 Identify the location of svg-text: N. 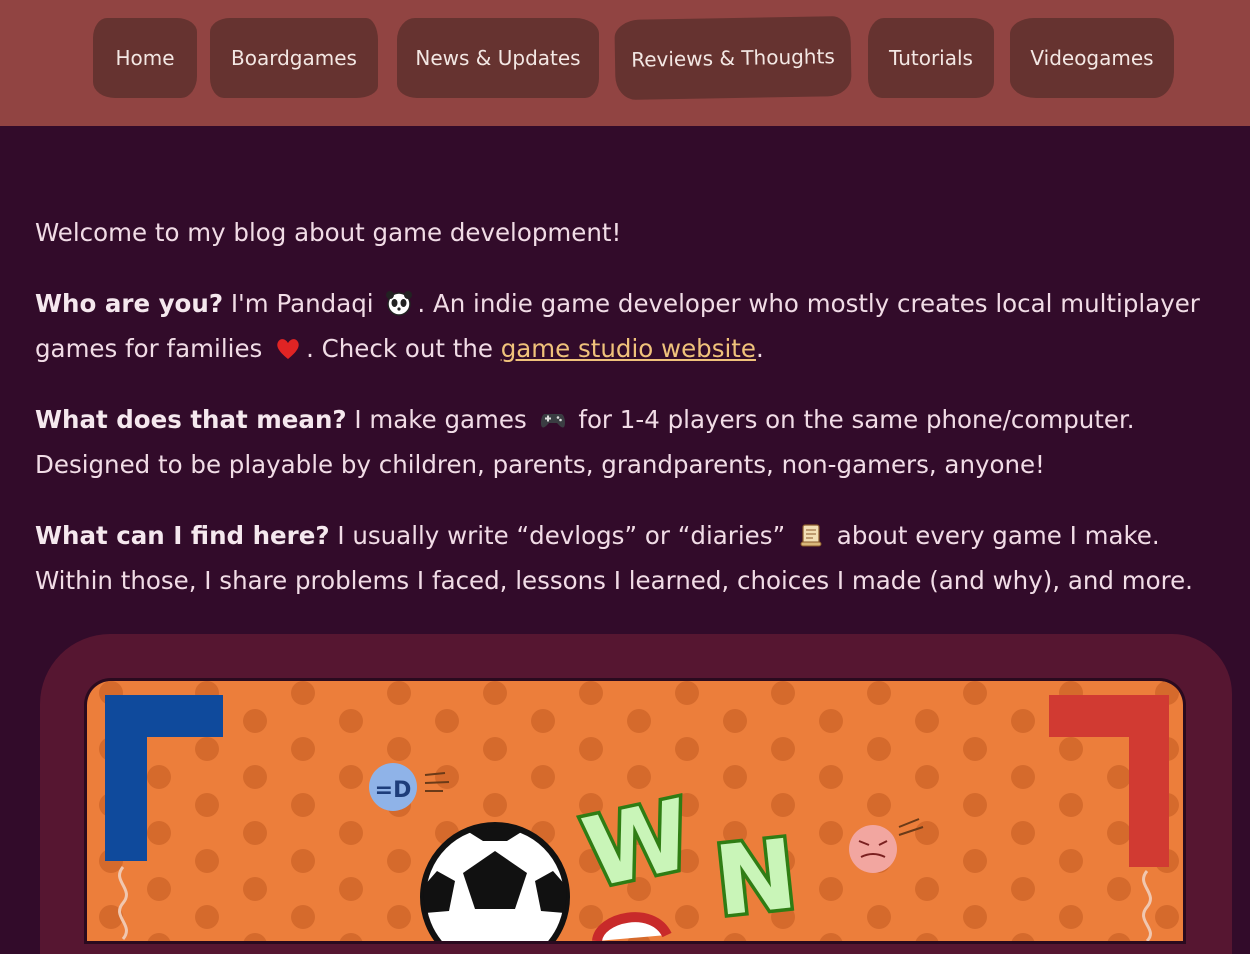
(756, 878).